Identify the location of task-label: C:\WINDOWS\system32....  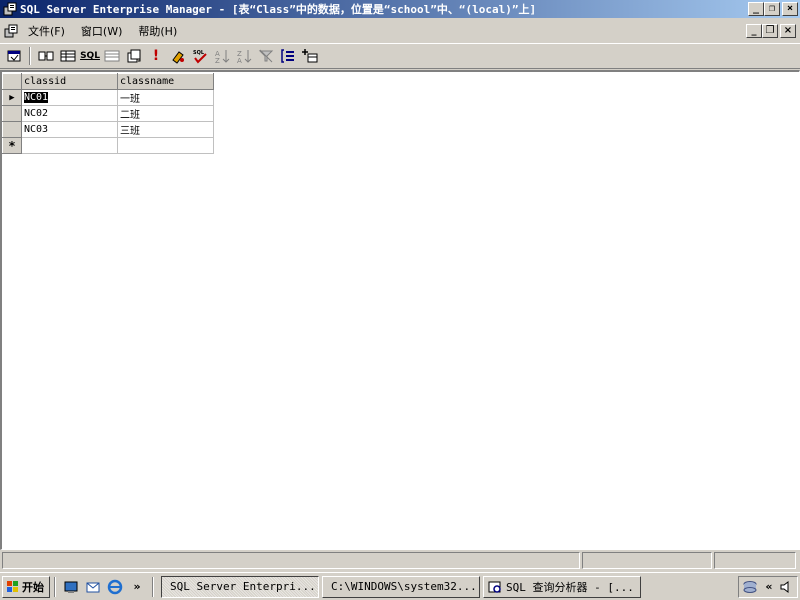
(404, 586).